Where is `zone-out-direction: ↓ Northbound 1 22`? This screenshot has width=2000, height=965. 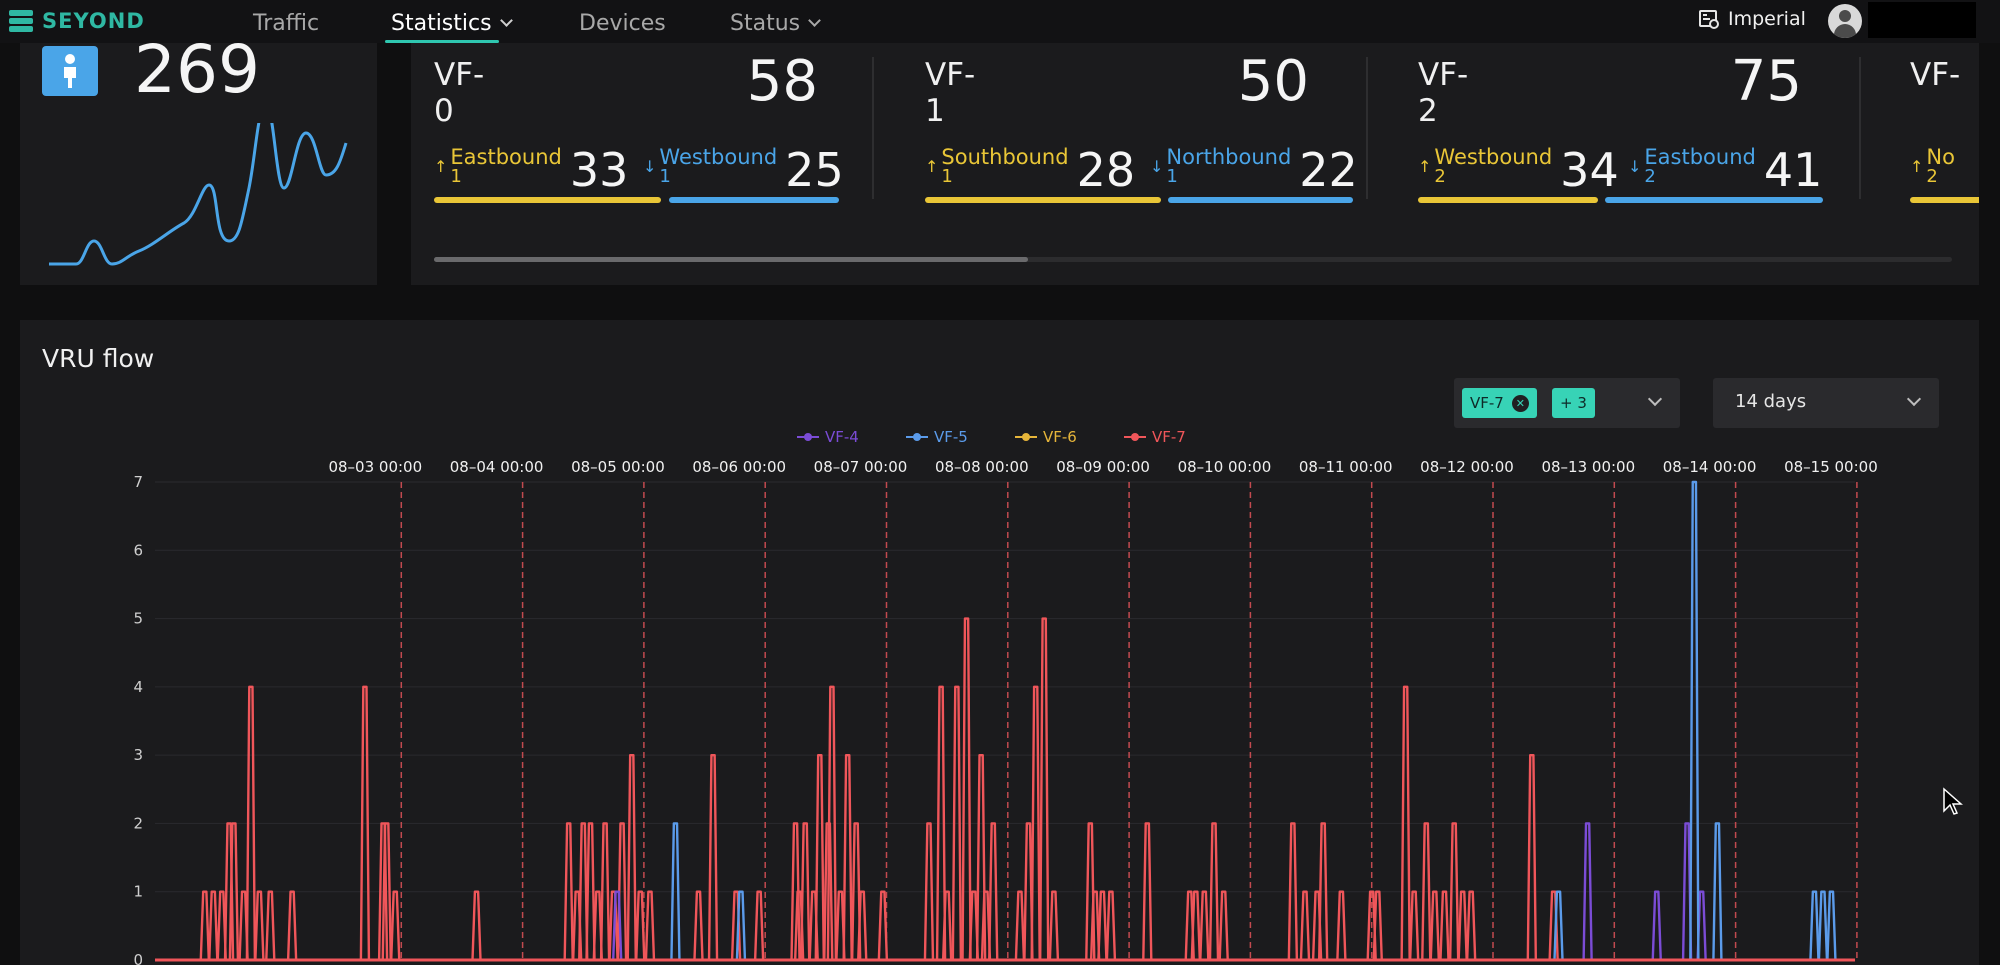 zone-out-direction: ↓ Northbound 1 22 is located at coordinates (1254, 169).